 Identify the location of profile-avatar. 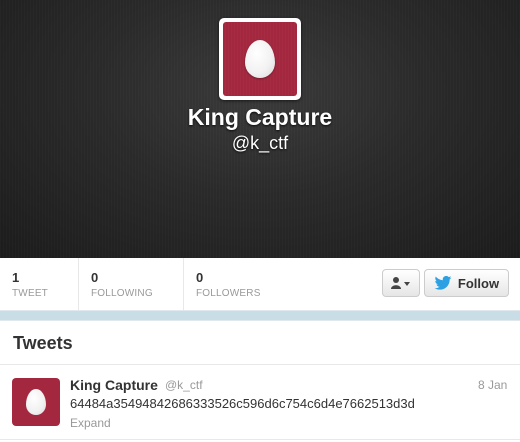
(260, 59).